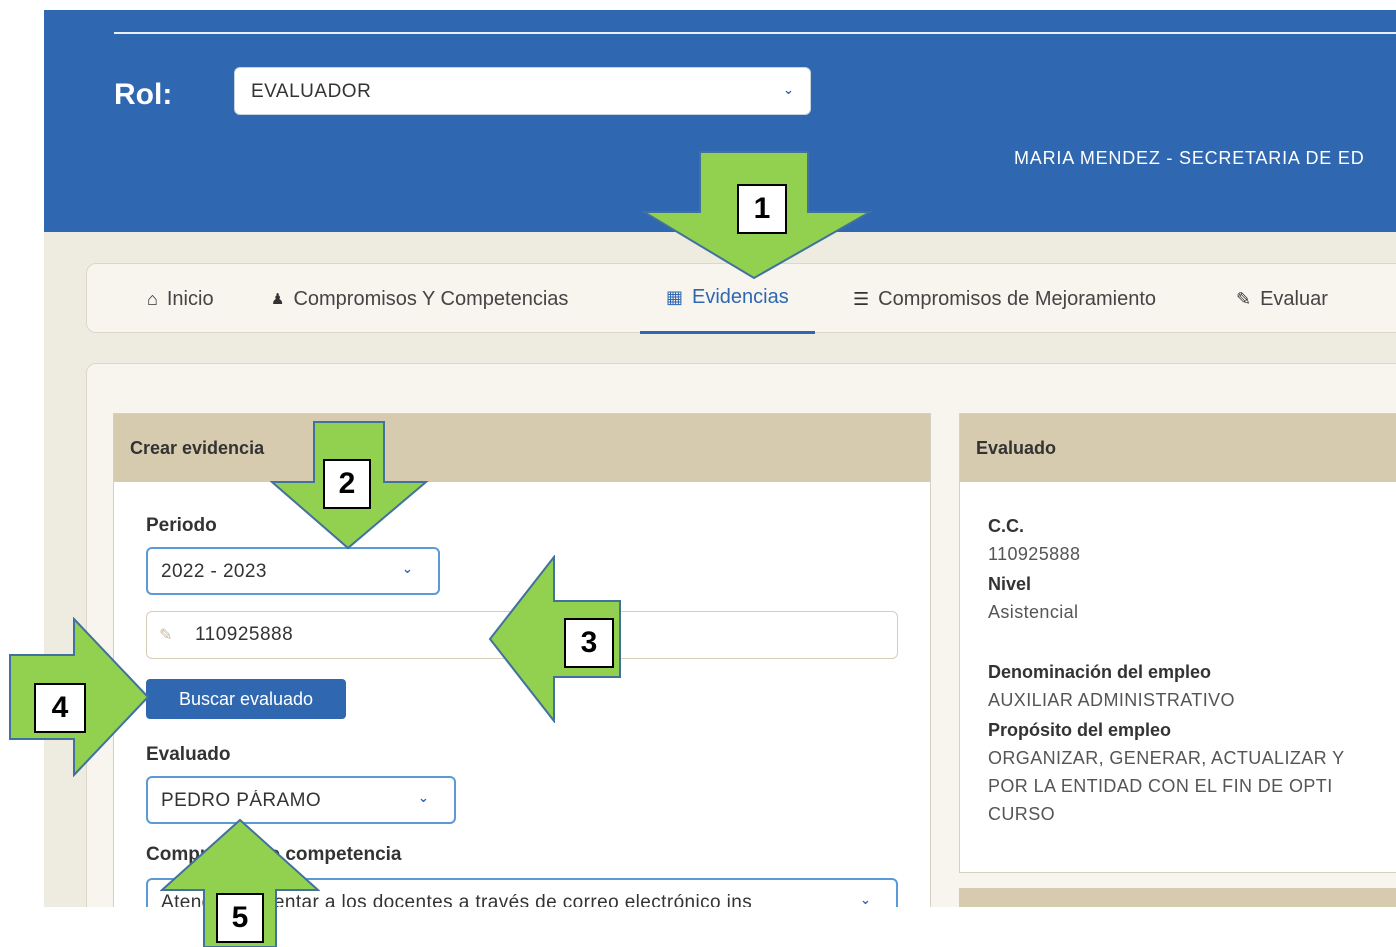 The image size is (1396, 947). What do you see at coordinates (762, 209) in the screenshot?
I see `annotation-number-1: 1` at bounding box center [762, 209].